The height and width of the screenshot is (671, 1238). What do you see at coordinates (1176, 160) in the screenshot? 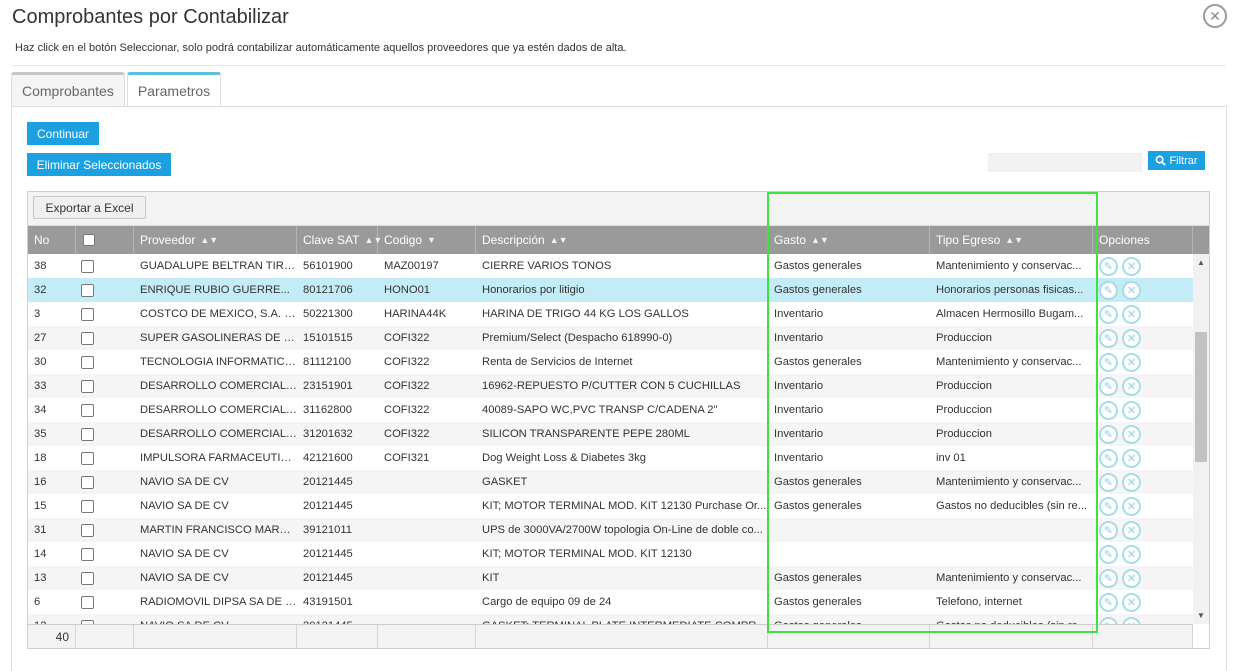
I see `filtrar-button: Filtrar` at bounding box center [1176, 160].